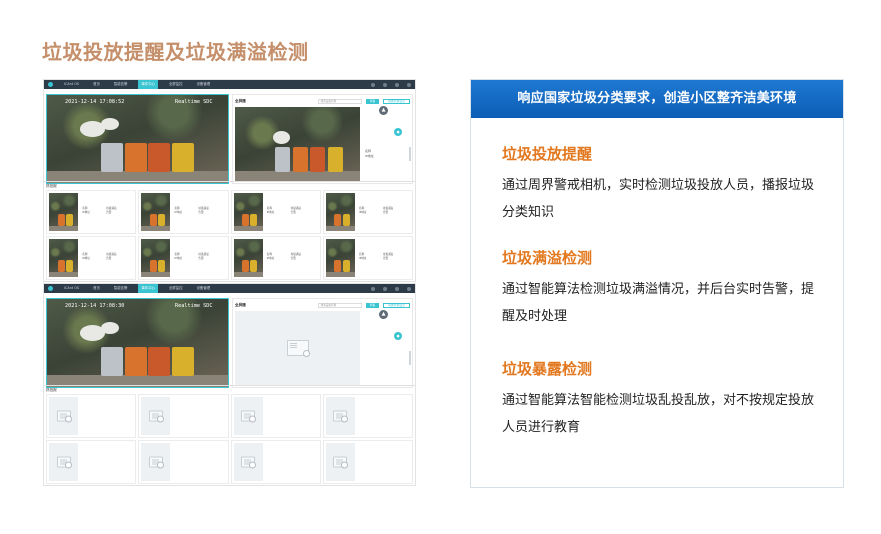  I want to click on camera-live-view: 2021-12-14 17:08:30 Realtime SDC, so click(137, 343).